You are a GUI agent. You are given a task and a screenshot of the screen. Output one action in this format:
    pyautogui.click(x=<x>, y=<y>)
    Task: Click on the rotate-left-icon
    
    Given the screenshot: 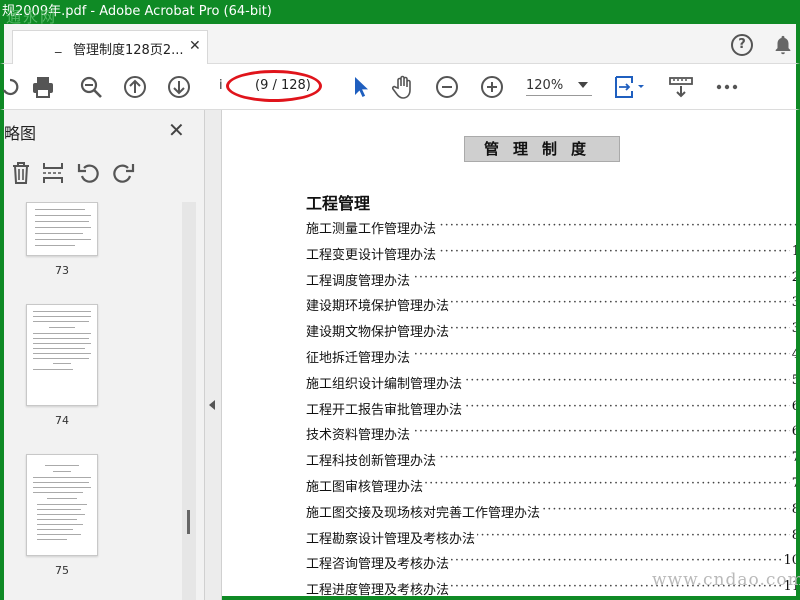 What is the action you would take?
    pyautogui.click(x=89, y=173)
    